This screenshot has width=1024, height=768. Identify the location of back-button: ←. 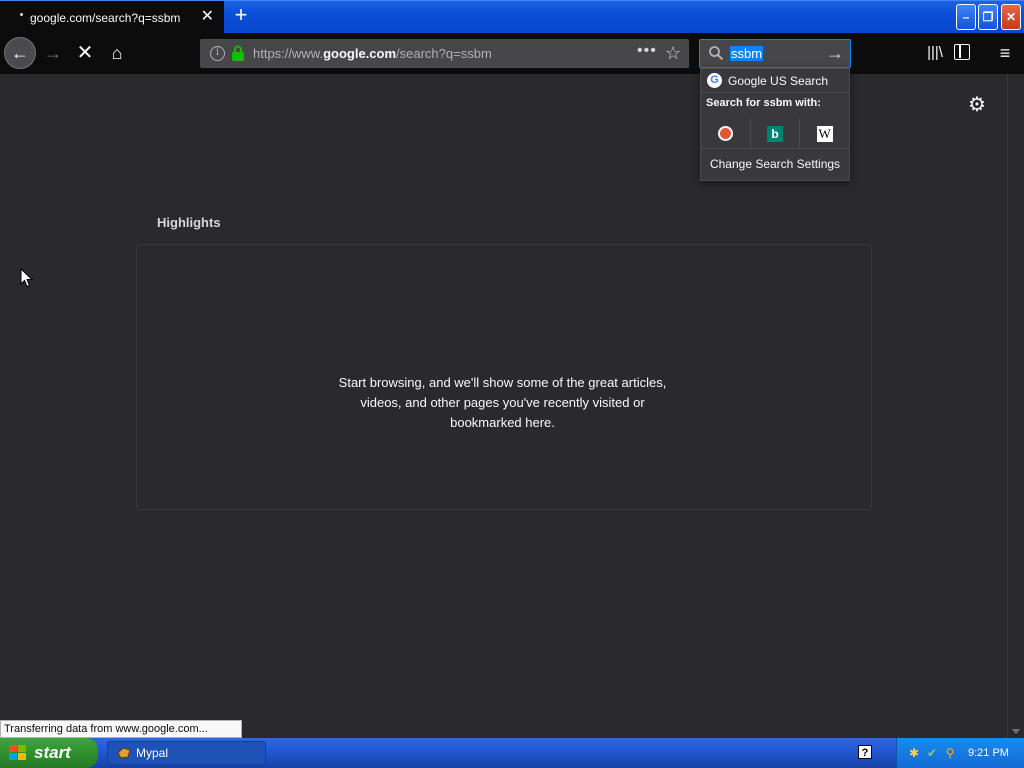
(20, 53).